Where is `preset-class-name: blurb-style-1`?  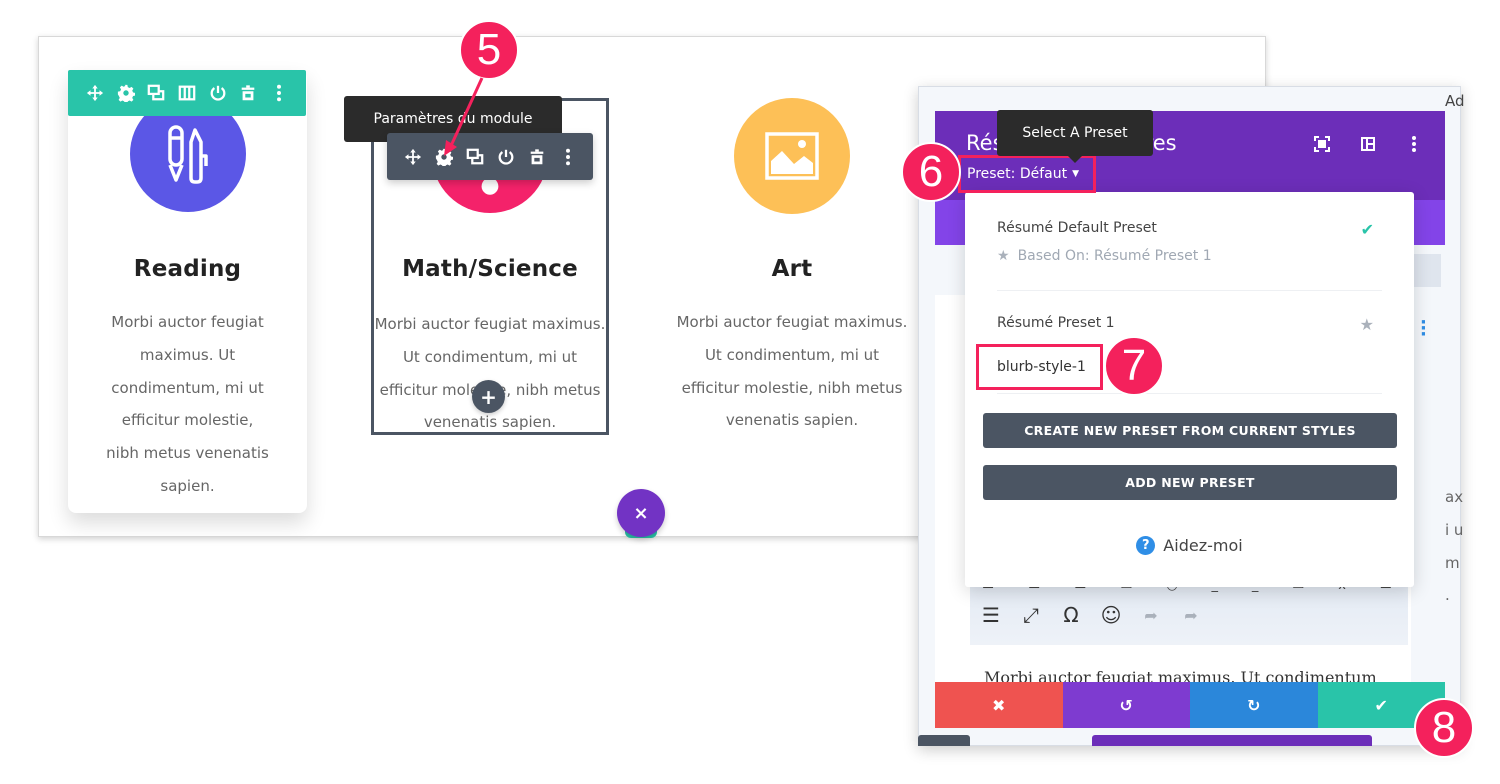 preset-class-name: blurb-style-1 is located at coordinates (1039, 367).